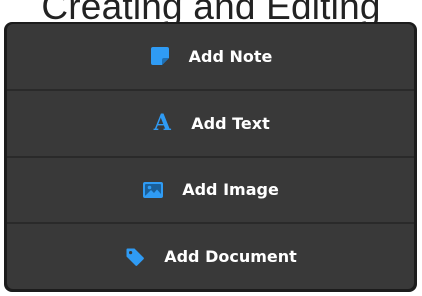 The width and height of the screenshot is (422, 296). I want to click on sticky-note-icon, so click(160, 56).